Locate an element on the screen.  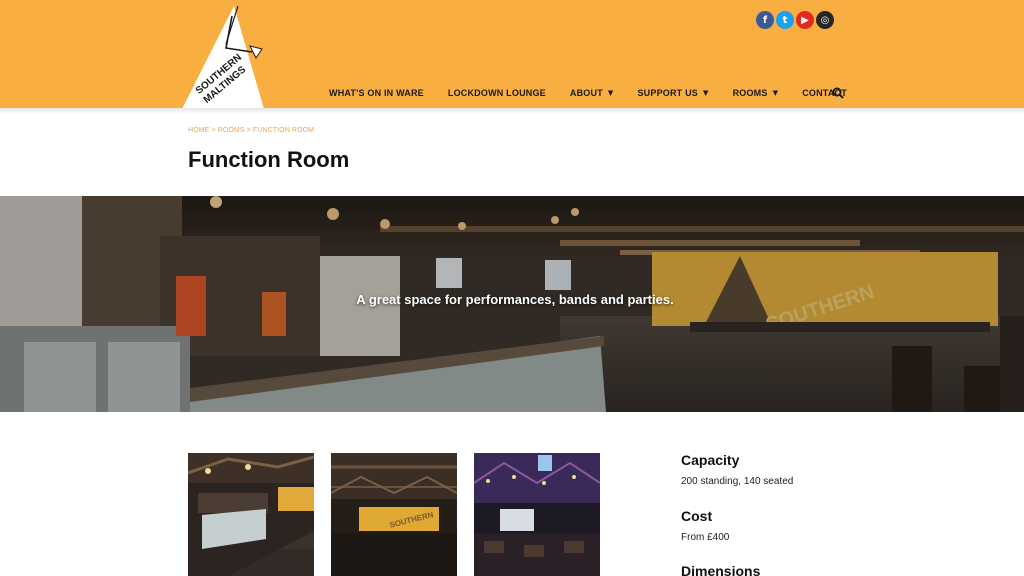
logo-graphic: SOUTHERN MALTINGS is located at coordinates (223, 57).